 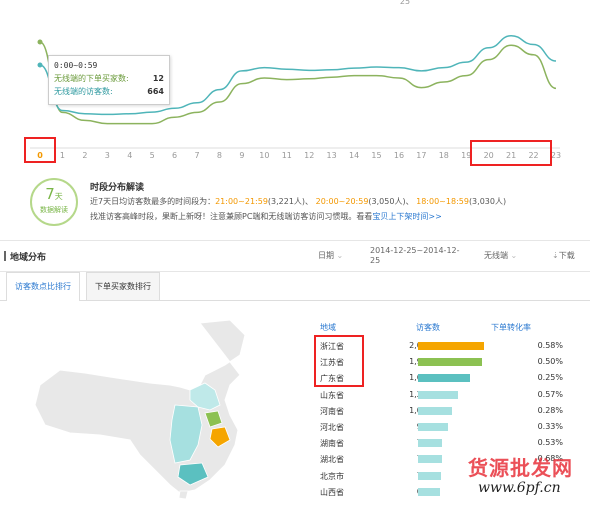 I want to click on listing-time-link: 宝贝上下架时间>>, so click(x=406, y=216).